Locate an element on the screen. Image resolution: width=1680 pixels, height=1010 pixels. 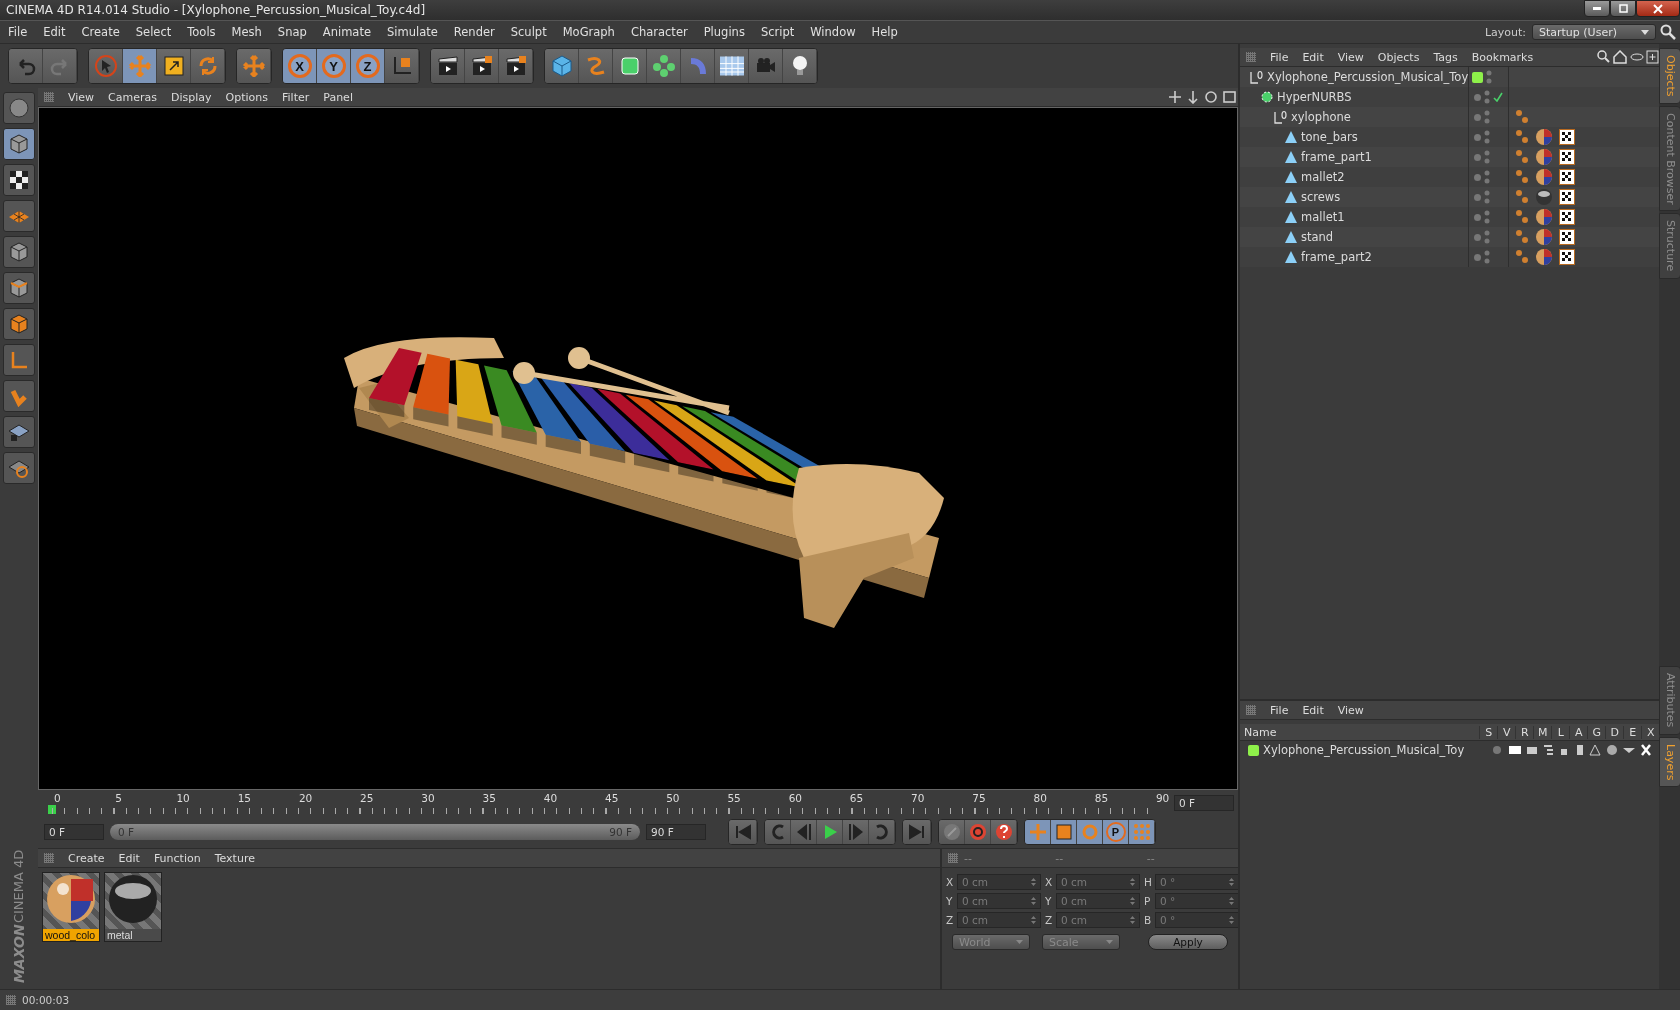
layout-dropdown: Startup (User) is located at coordinates (1594, 32).